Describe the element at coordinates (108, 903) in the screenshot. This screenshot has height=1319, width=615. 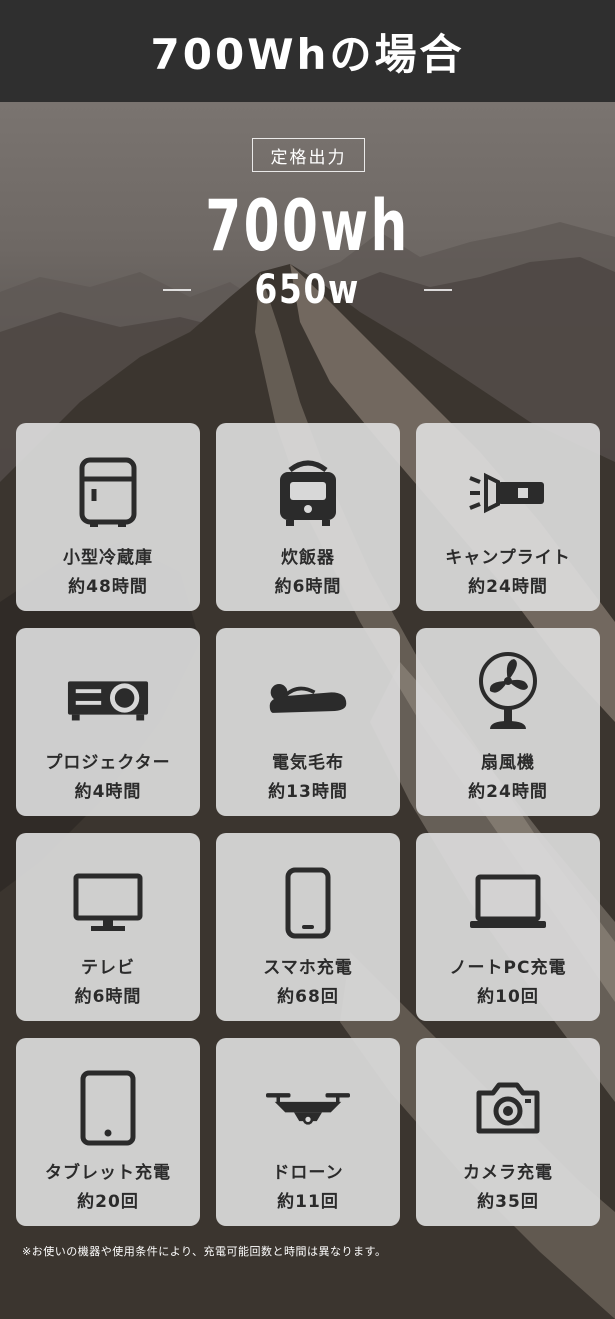
I see `tv-icon` at that location.